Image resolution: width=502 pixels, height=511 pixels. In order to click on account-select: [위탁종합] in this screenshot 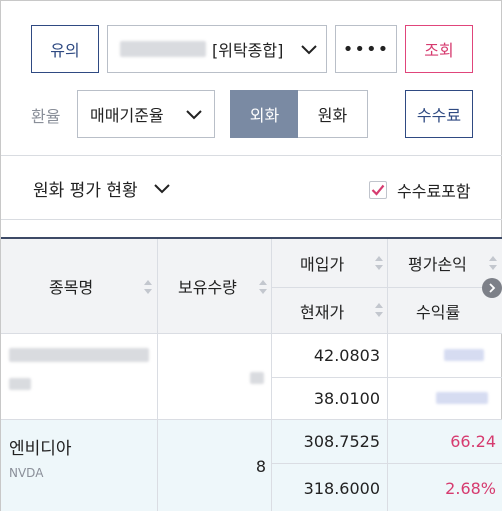, I will do `click(217, 49)`.